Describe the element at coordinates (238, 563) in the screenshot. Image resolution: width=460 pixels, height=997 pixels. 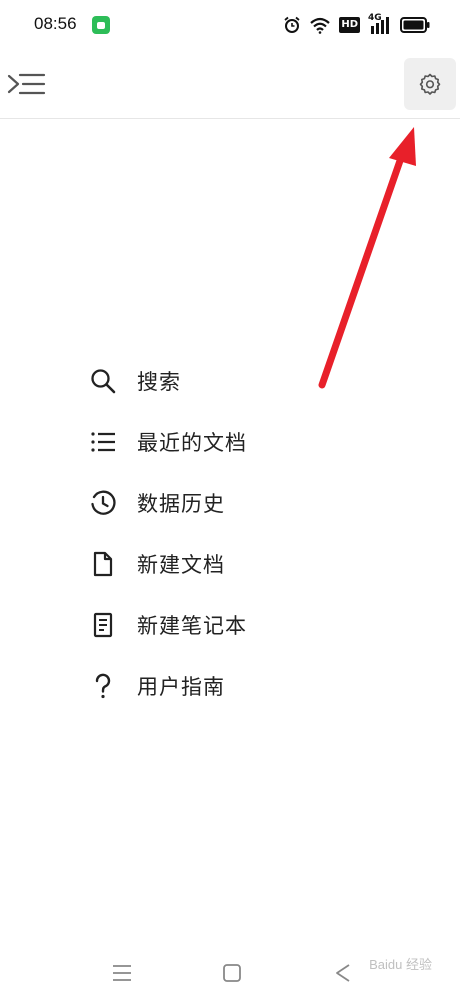
I see `menu-item-new-document: 新建文档` at that location.